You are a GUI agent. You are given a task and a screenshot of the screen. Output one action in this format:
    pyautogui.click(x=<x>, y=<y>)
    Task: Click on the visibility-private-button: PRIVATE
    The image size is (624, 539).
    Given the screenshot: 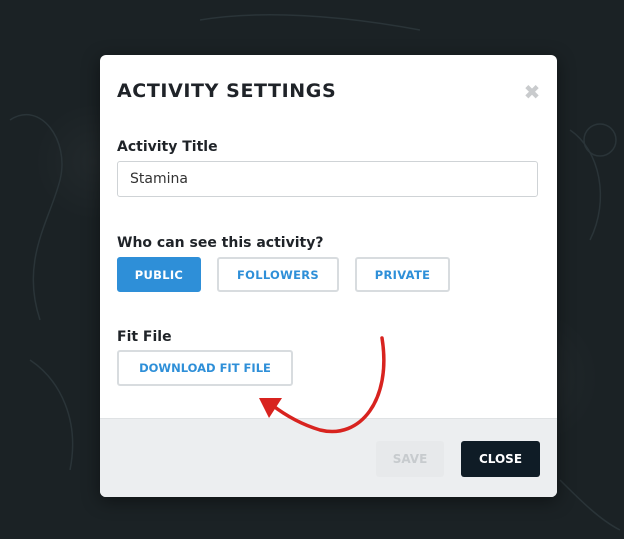 What is the action you would take?
    pyautogui.click(x=402, y=274)
    